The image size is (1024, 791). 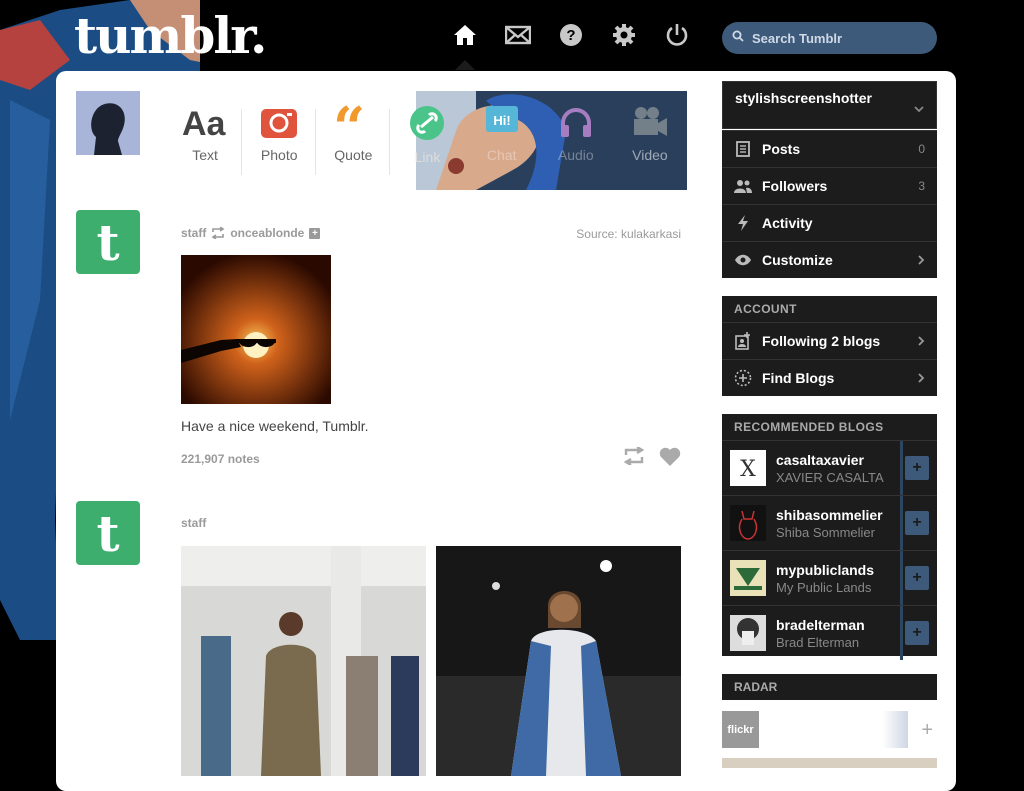 I want to click on recommended-blog-row: mypubliclands My Public Lands +, so click(x=829, y=577).